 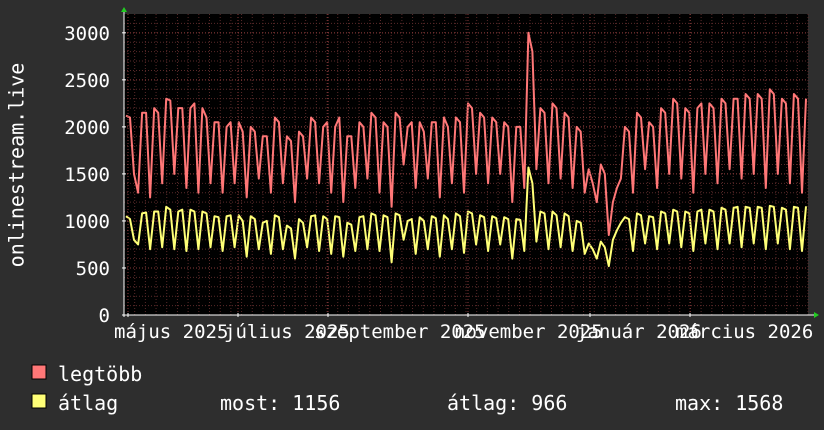 What do you see at coordinates (93, 269) in the screenshot?
I see `y-tick-label: 500` at bounding box center [93, 269].